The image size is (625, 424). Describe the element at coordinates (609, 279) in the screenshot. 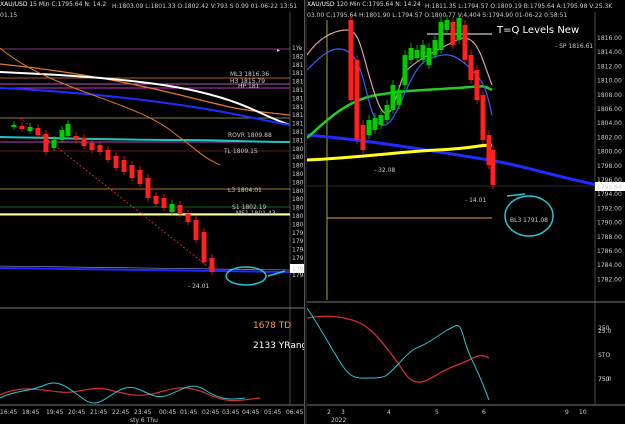

I see `right-price-tick: 1782.00` at that location.